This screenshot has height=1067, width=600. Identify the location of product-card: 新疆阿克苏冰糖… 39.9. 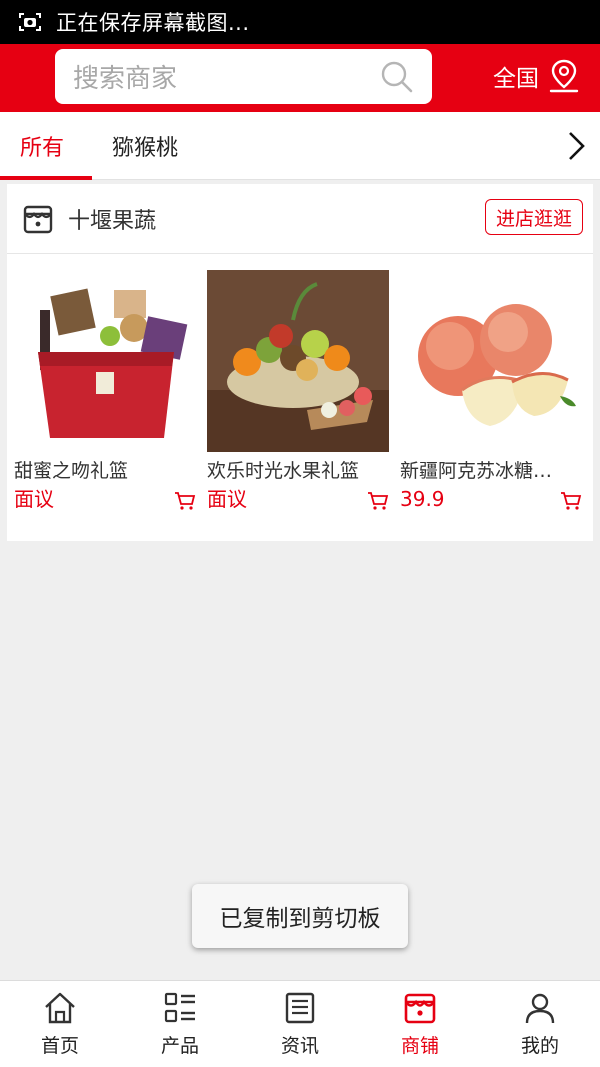
(491, 392).